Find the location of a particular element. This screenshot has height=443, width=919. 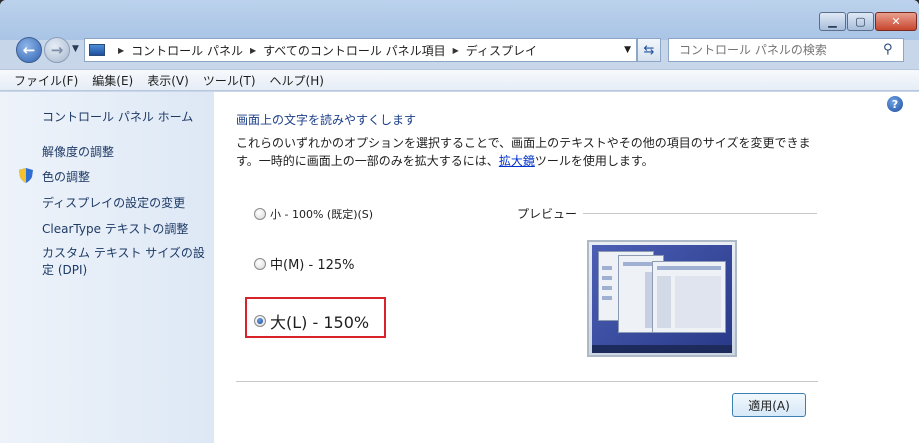

search-icon: ⚲ is located at coordinates (888, 49).